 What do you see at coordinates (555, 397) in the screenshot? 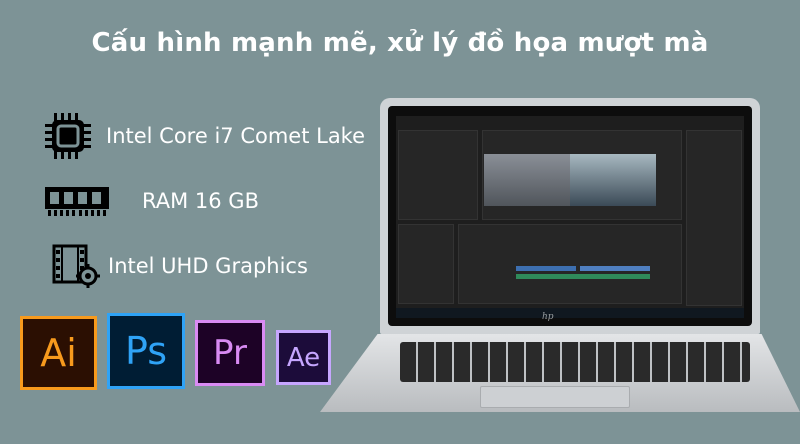
I see `laptop-touchpad` at bounding box center [555, 397].